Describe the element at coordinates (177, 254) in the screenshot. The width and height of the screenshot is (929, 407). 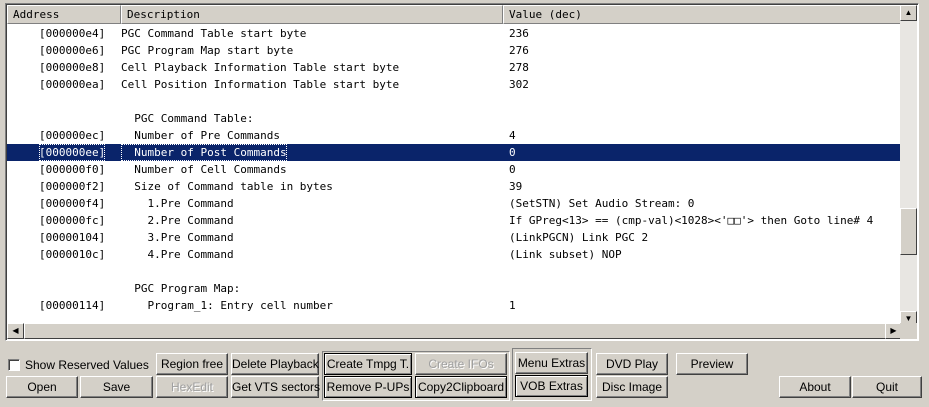
I see `description-cell: 4.Pre Command` at that location.